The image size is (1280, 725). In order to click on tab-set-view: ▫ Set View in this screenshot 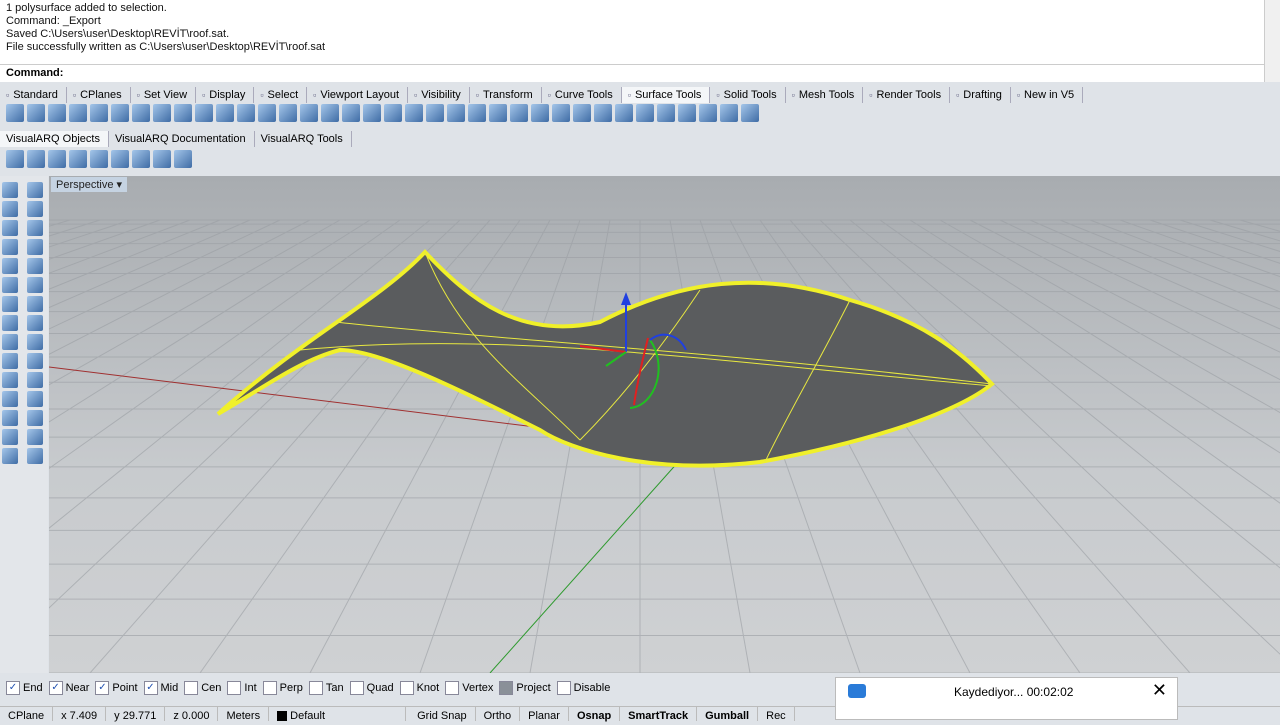, I will do `click(164, 95)`.